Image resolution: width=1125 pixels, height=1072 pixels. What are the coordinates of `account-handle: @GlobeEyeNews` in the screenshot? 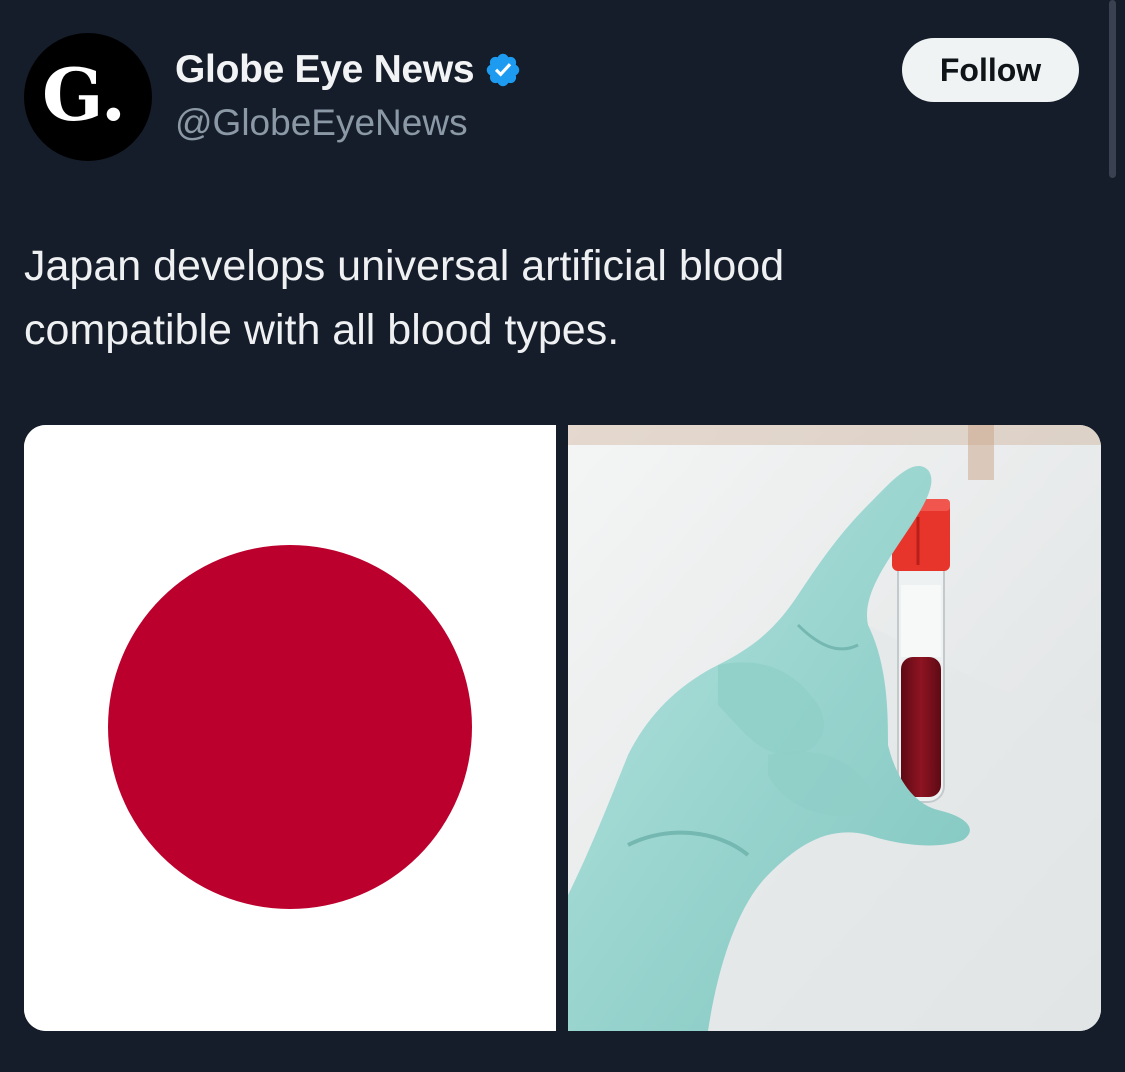 It's located at (321, 123).